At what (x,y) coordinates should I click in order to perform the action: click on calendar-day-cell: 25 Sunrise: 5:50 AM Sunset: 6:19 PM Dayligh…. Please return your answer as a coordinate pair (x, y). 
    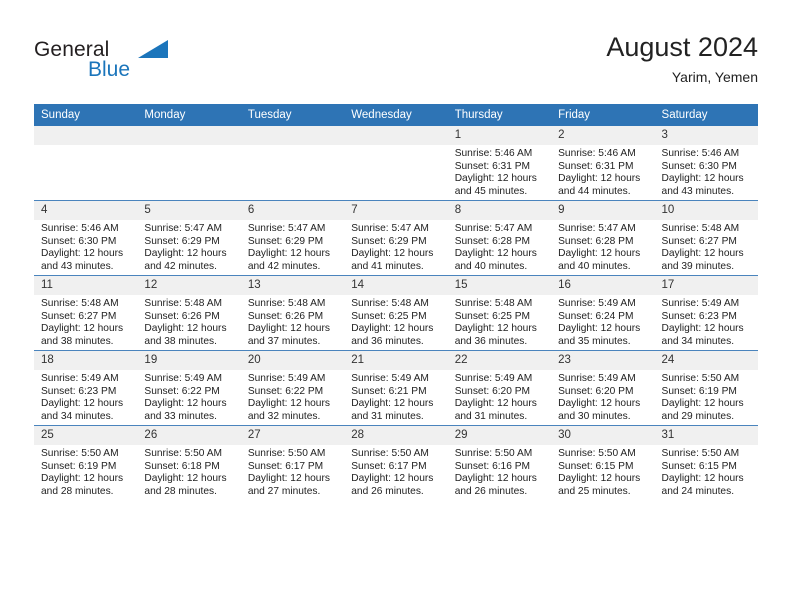
    Looking at the image, I should click on (86, 462).